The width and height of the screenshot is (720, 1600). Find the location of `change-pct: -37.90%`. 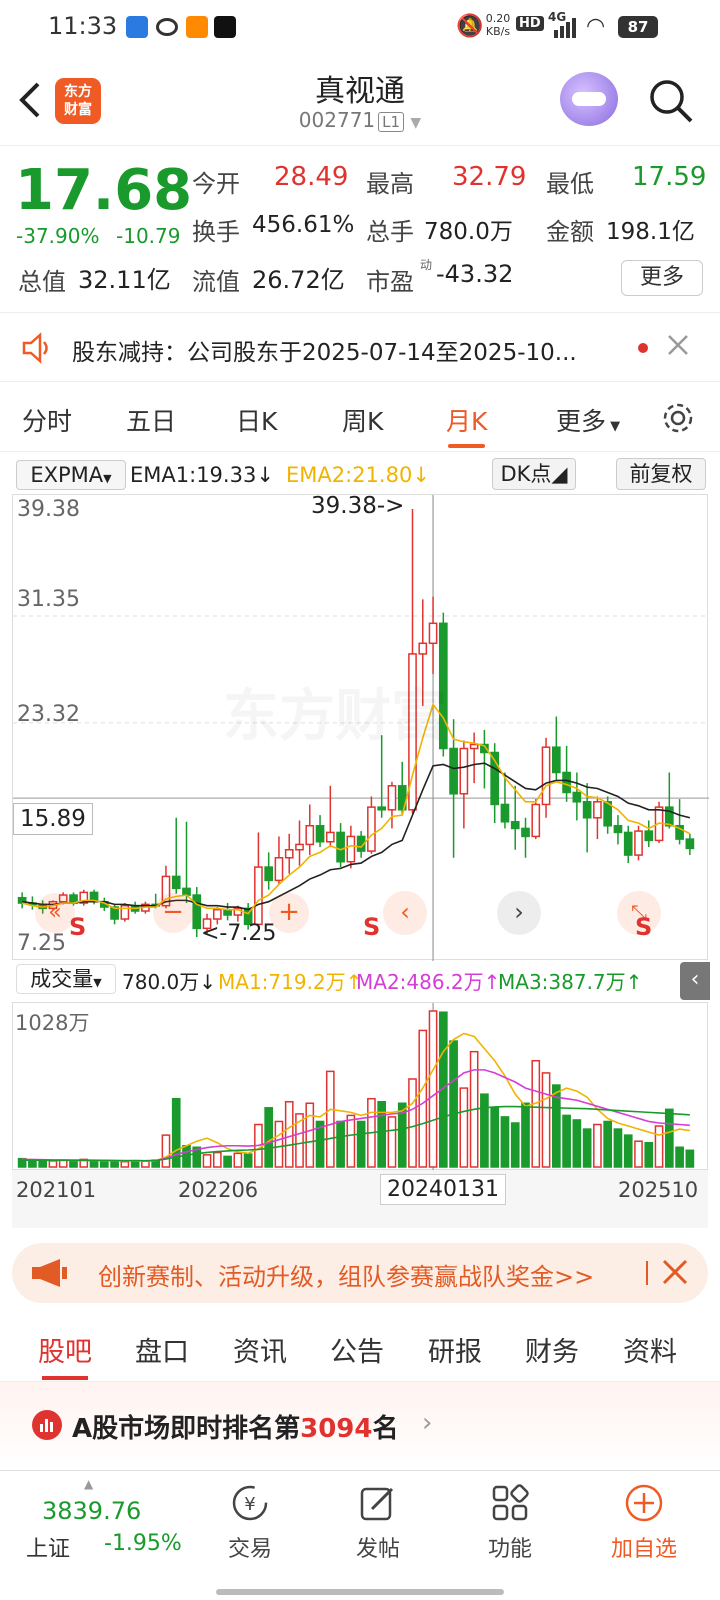

change-pct: -37.90% is located at coordinates (58, 236).